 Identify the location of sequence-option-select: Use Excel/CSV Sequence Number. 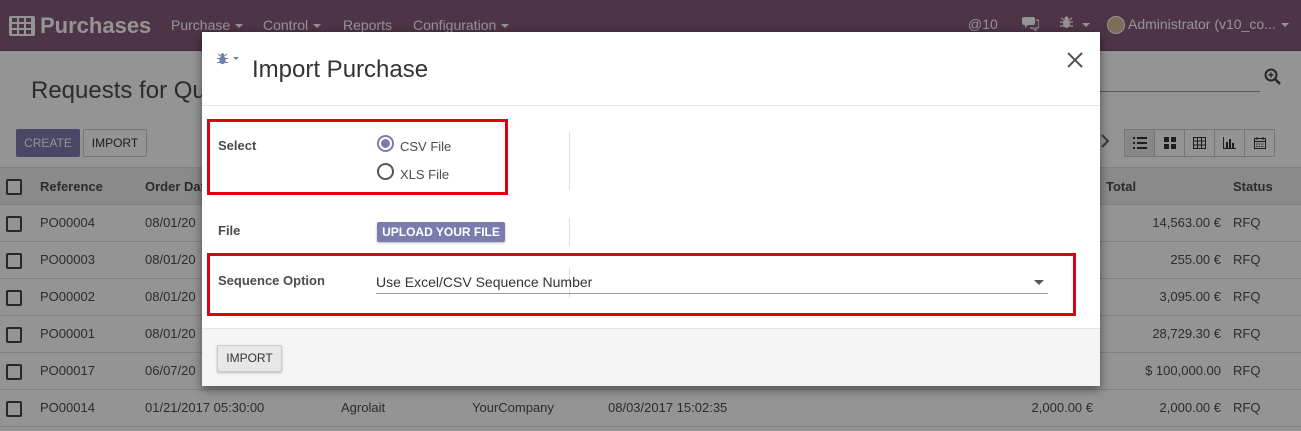
(712, 283).